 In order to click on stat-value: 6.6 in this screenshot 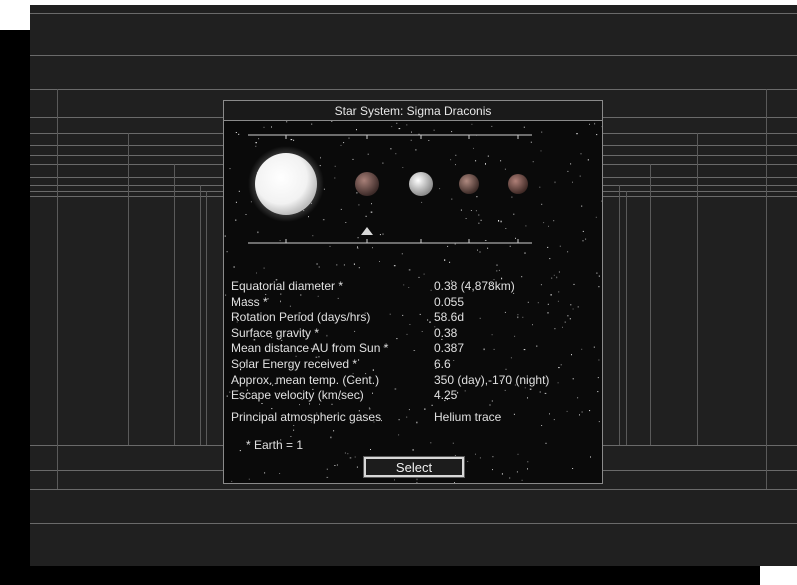, I will do `click(442, 363)`.